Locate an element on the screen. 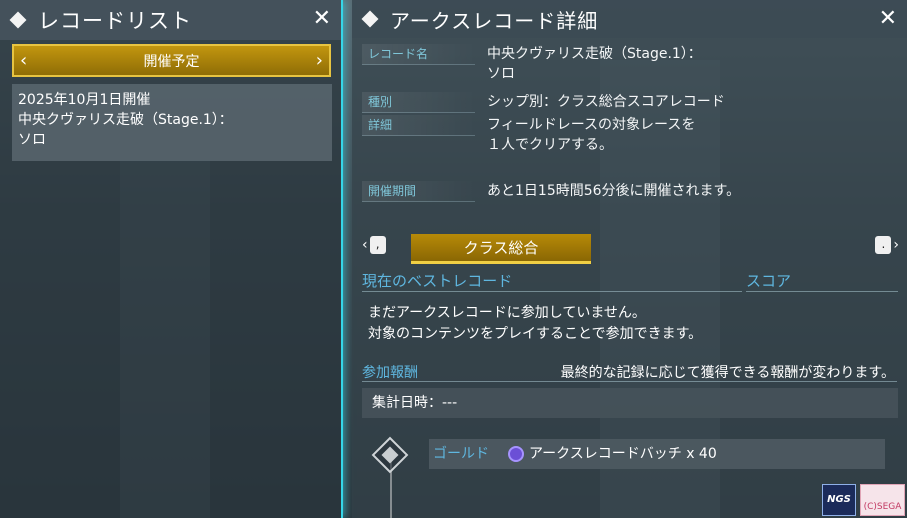  tally-datetime: 集計日時：--- is located at coordinates (630, 403).